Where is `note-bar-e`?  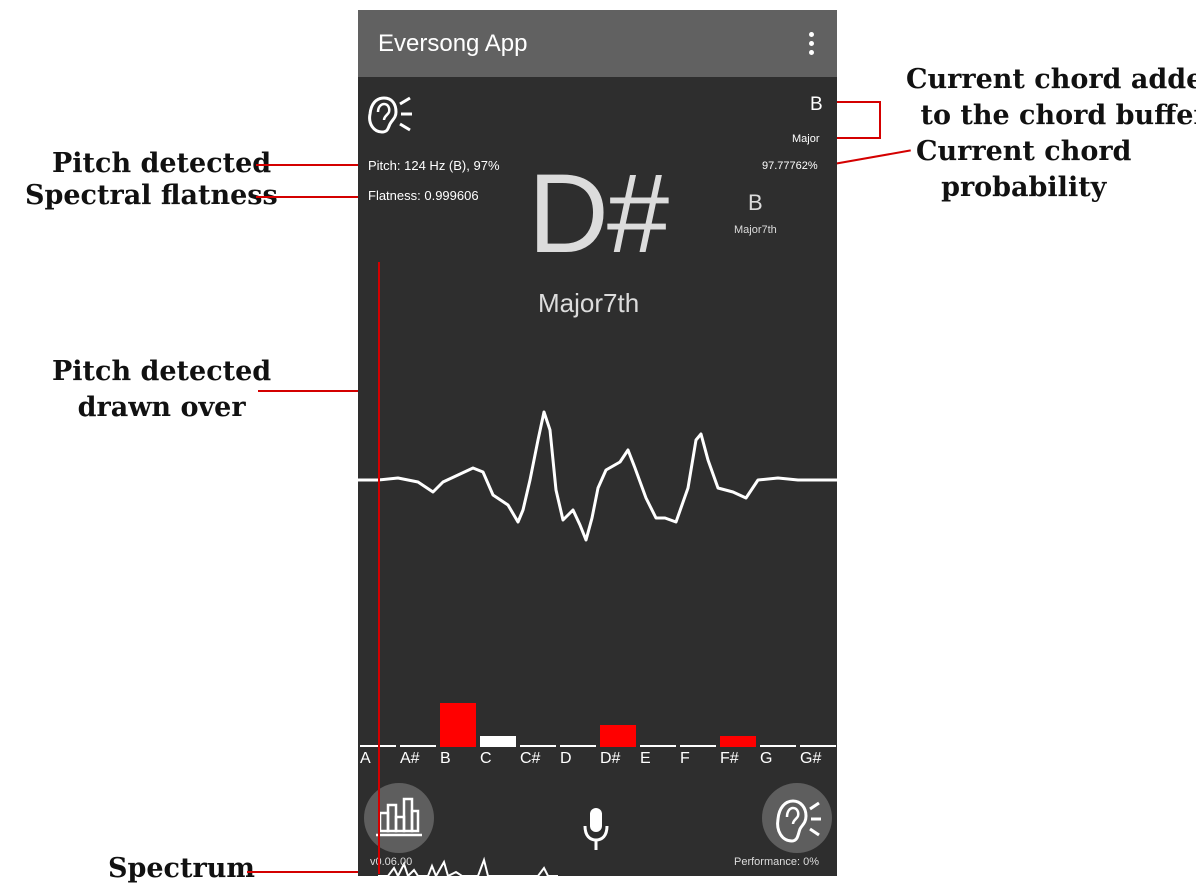
note-bar-e is located at coordinates (658, 746).